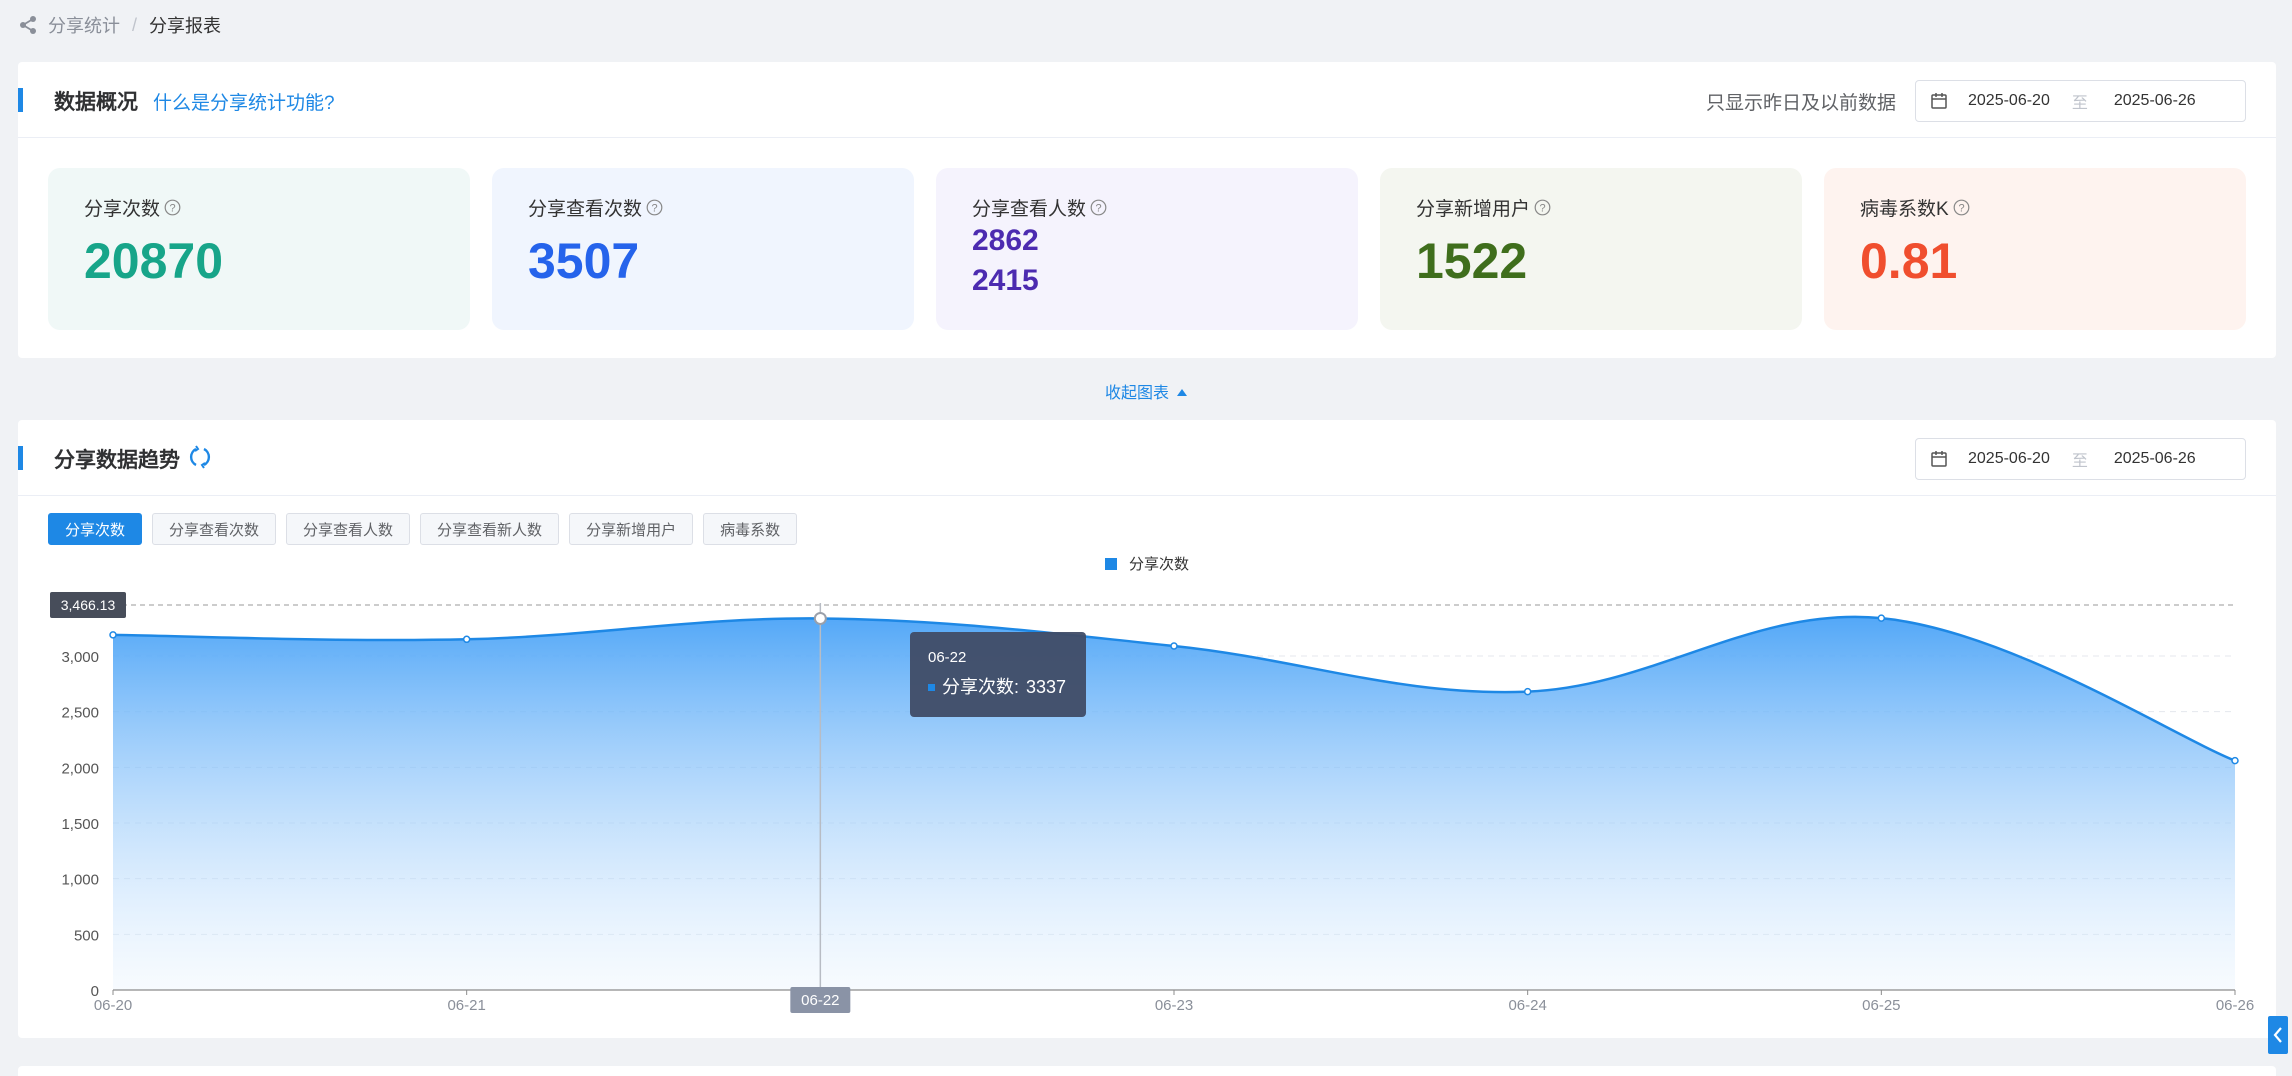 This screenshot has width=2292, height=1076. I want to click on y-tick-label: 3,000, so click(80, 657).